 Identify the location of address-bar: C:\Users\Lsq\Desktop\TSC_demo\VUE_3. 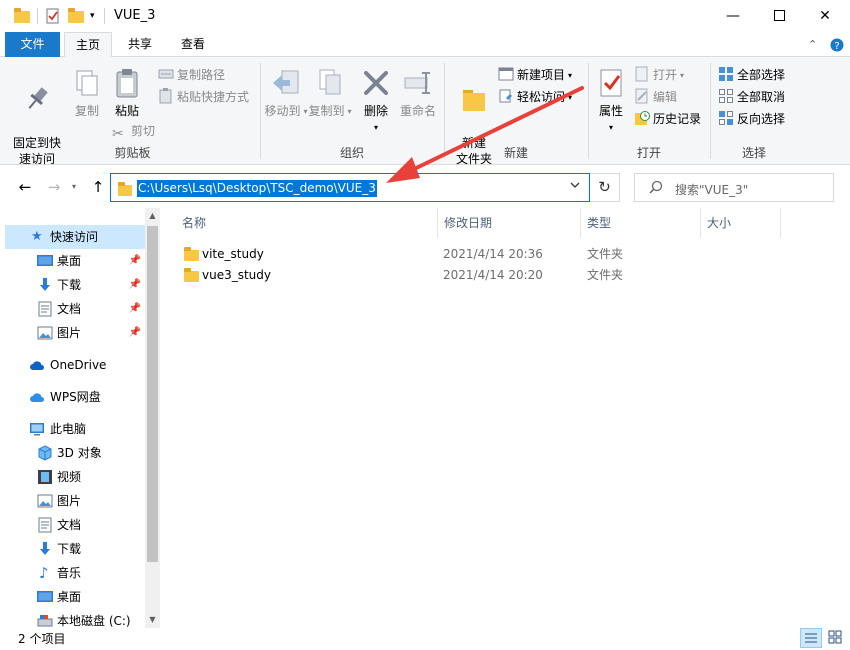
(350, 187).